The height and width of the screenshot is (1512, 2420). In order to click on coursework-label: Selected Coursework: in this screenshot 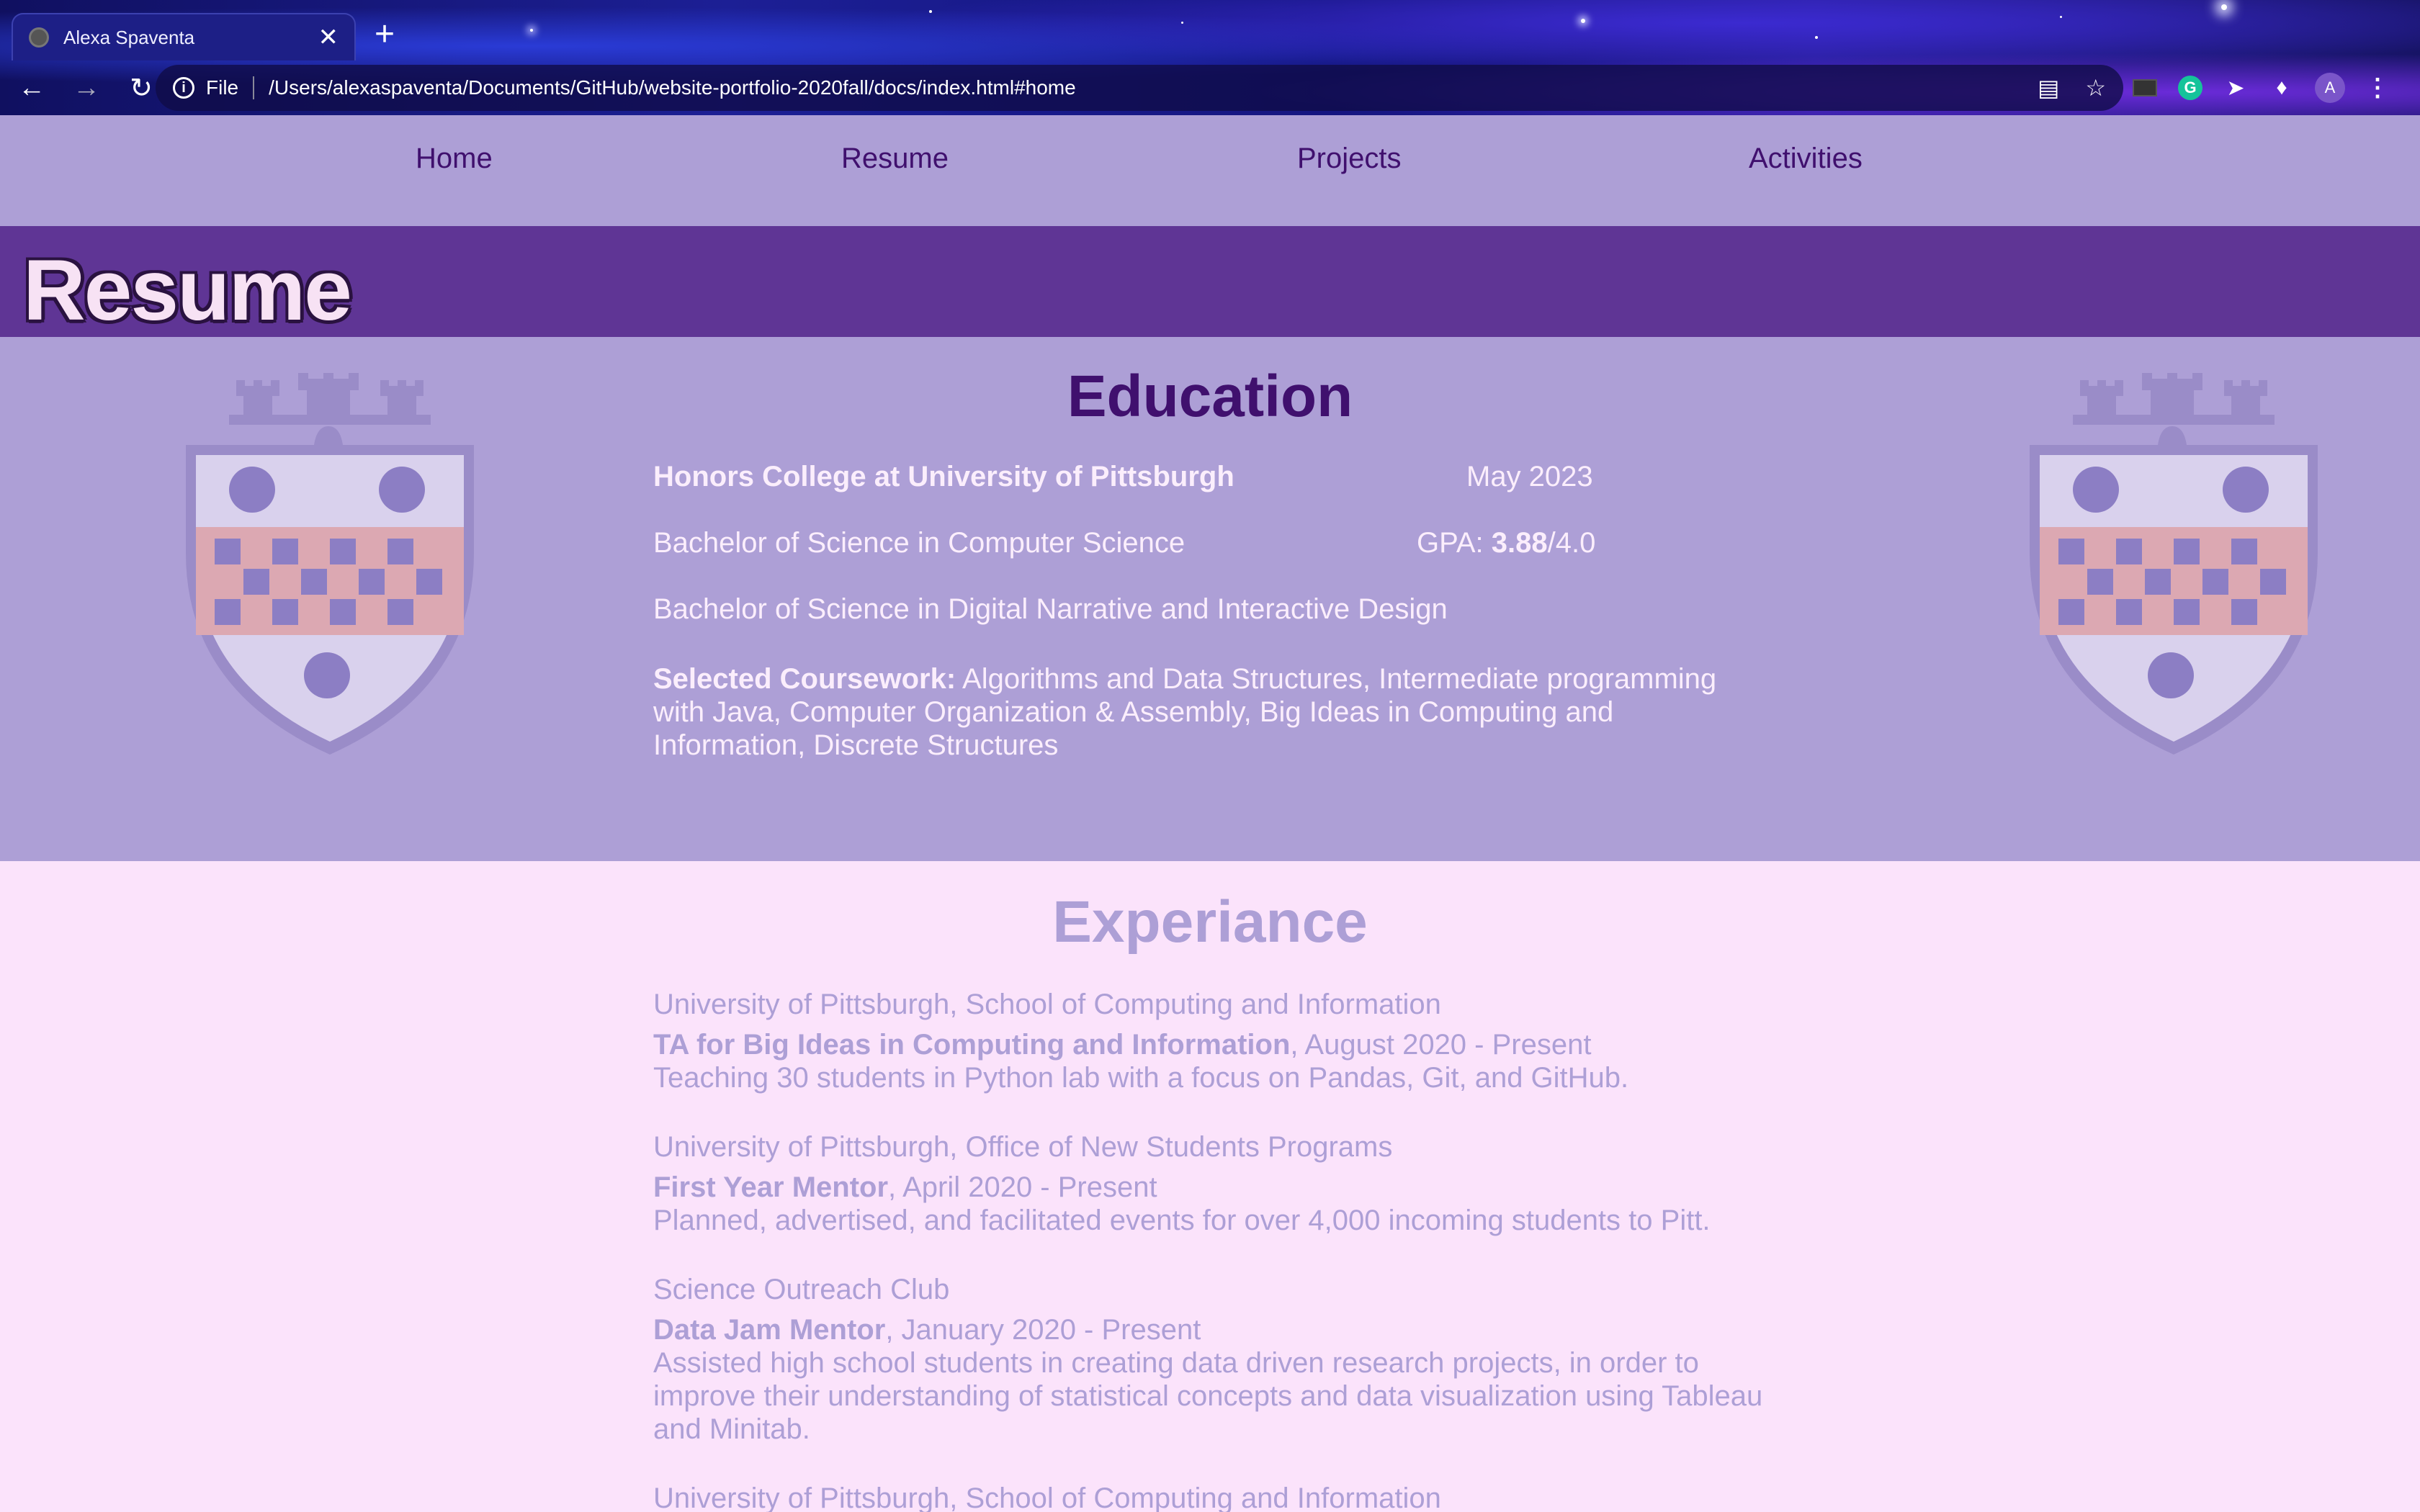, I will do `click(804, 679)`.